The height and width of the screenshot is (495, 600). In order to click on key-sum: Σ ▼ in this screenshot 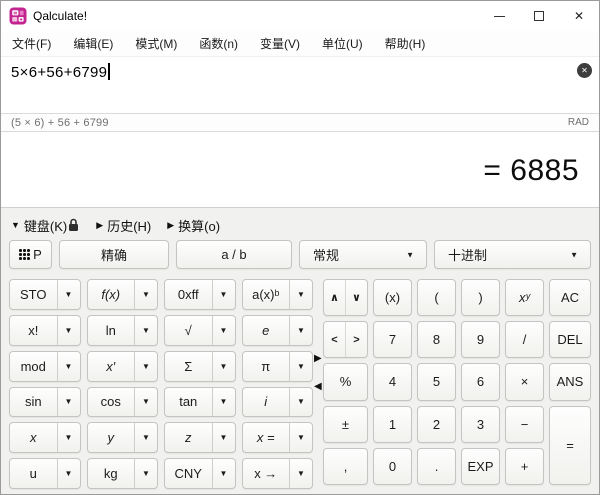, I will do `click(200, 366)`.